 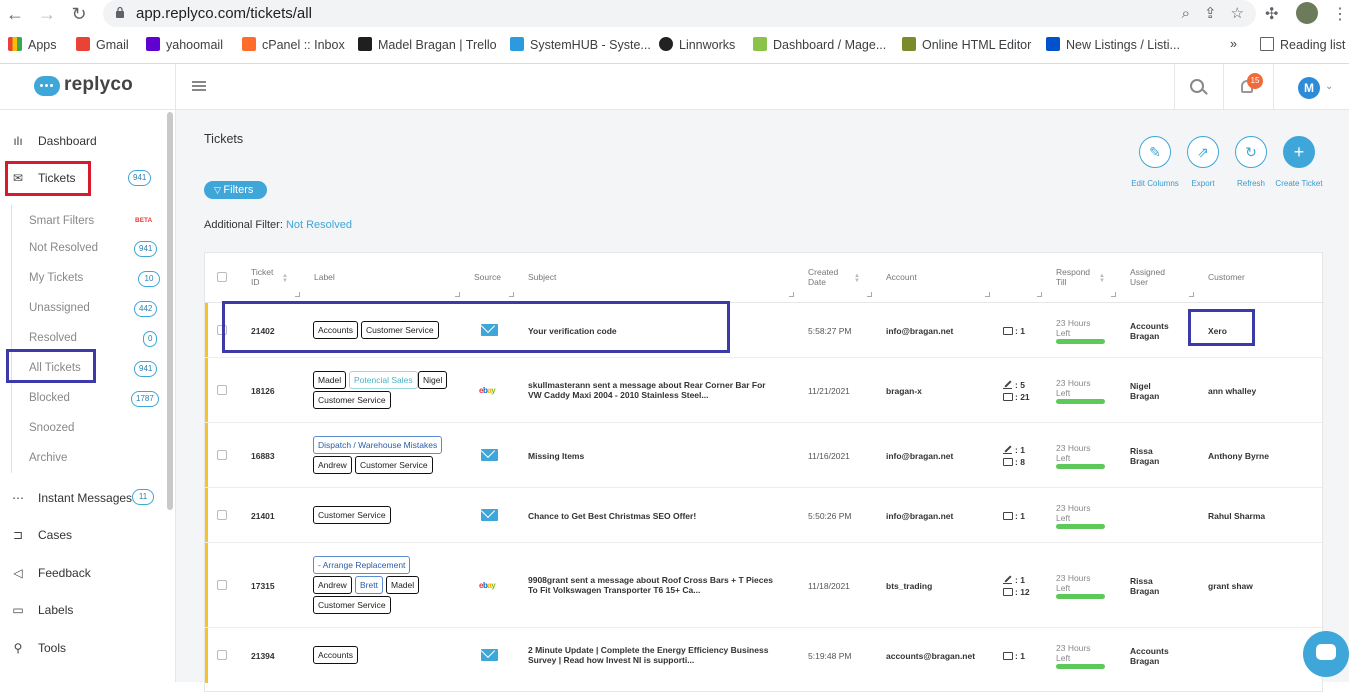 I want to click on label-tag: Dispatch / Warehouse Mistakes, so click(x=378, y=445).